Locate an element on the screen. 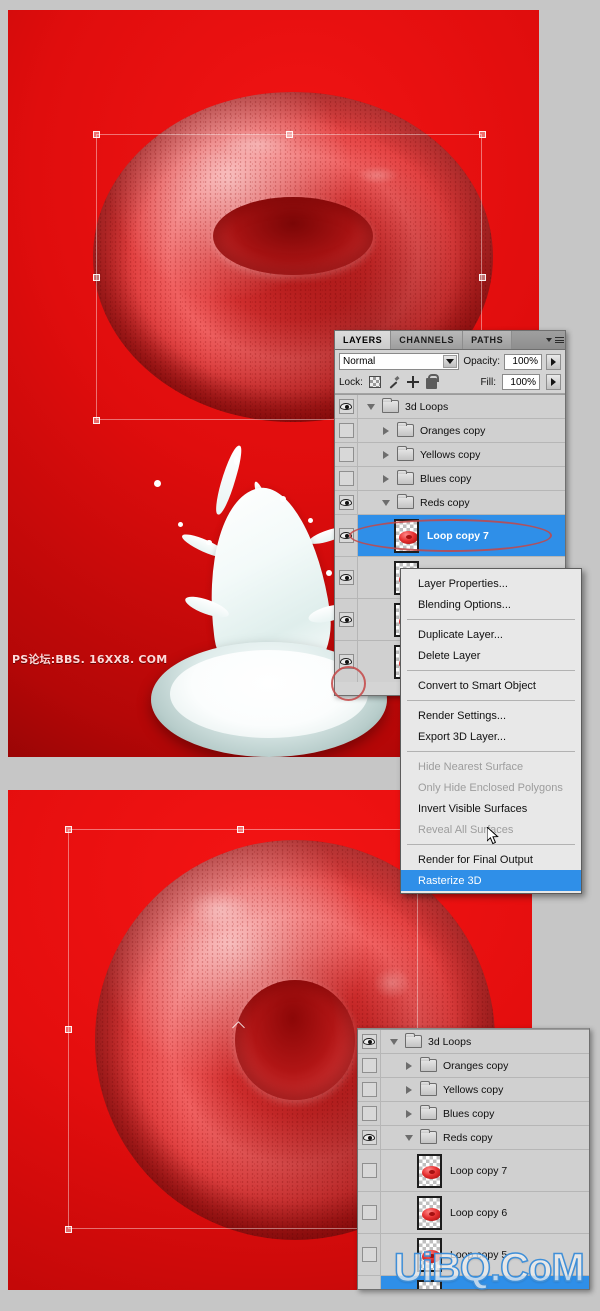 The image size is (600, 1311). transform-handle-bl is located at coordinates (96, 420).